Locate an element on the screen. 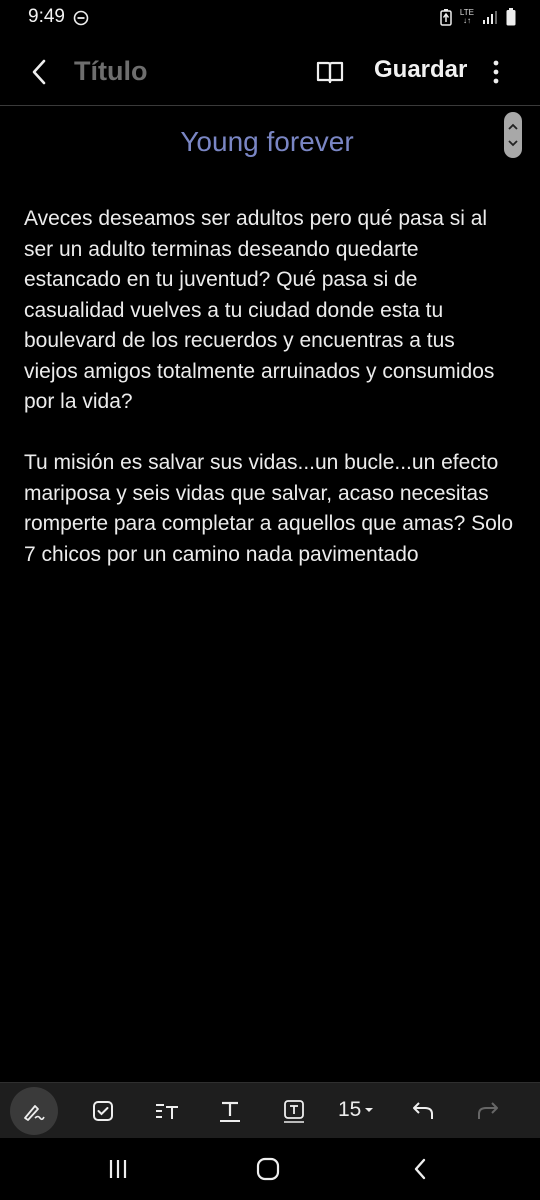 The width and height of the screenshot is (540, 1200). checkbox-button is located at coordinates (103, 1111).